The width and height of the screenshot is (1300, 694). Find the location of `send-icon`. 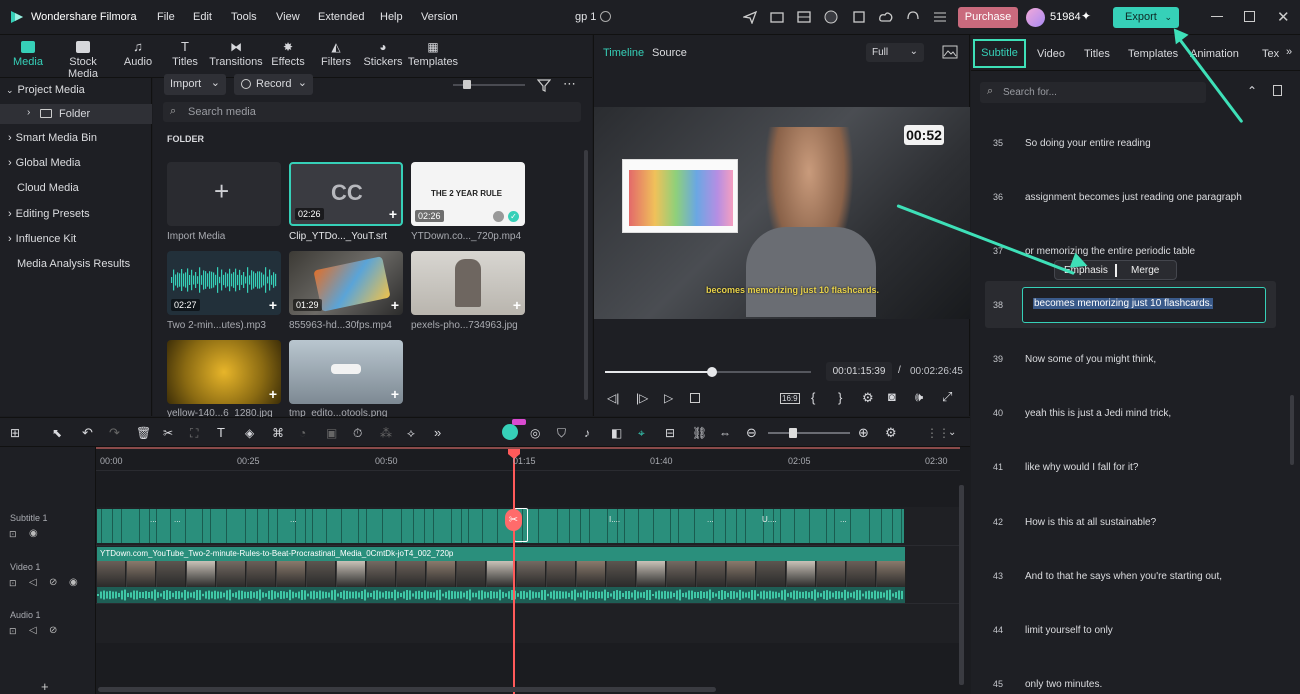

send-icon is located at coordinates (750, 17).